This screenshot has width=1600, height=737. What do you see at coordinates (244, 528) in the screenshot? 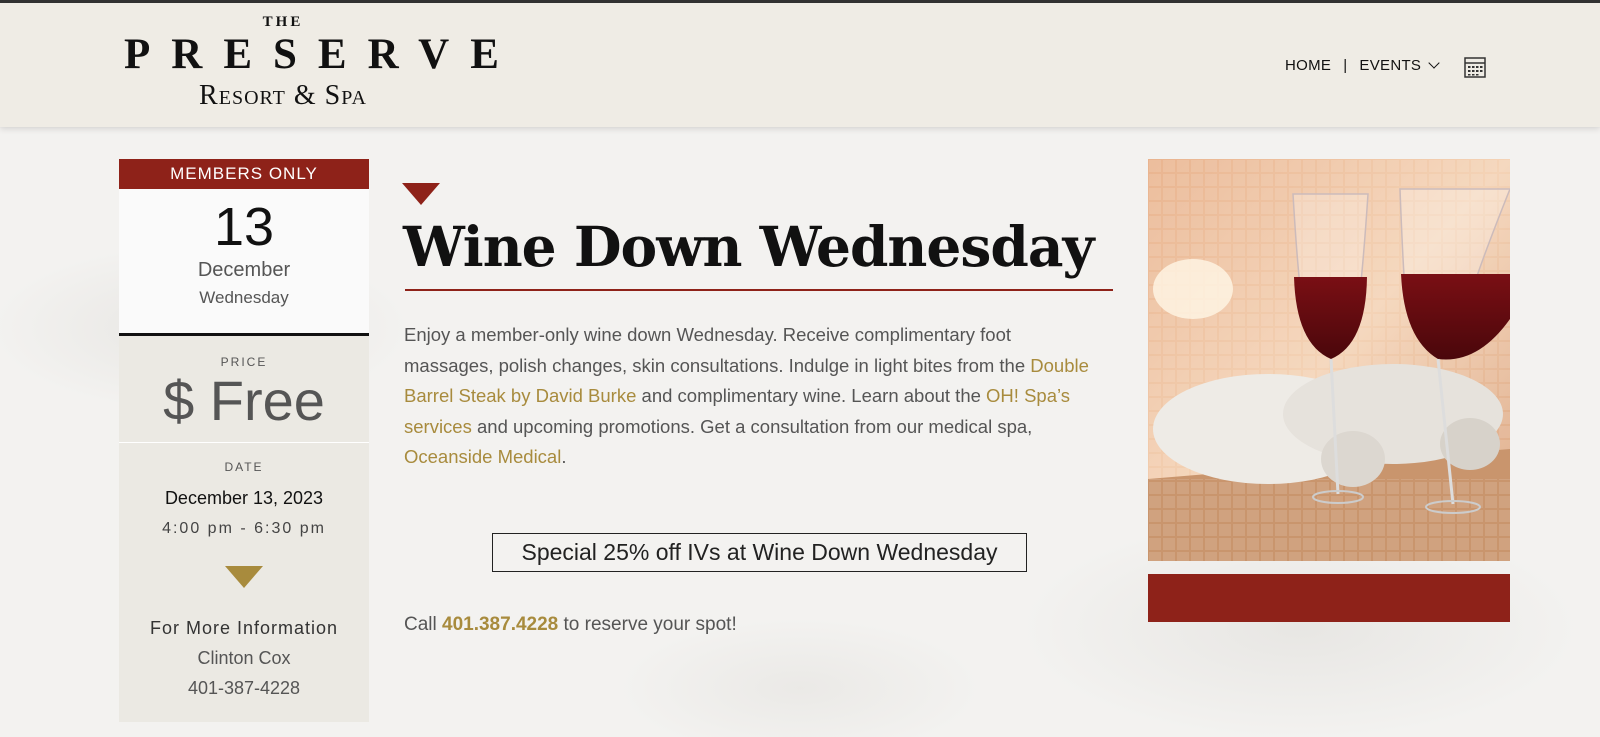
I see `event-time: 4:00 pm - 6:30 pm` at bounding box center [244, 528].